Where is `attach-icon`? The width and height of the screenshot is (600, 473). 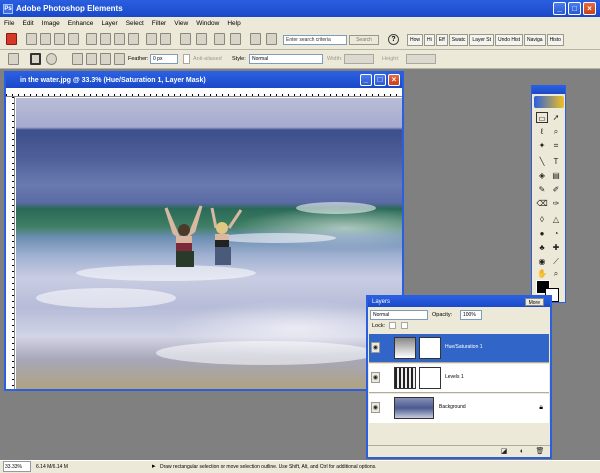
attach-icon is located at coordinates (185, 39).